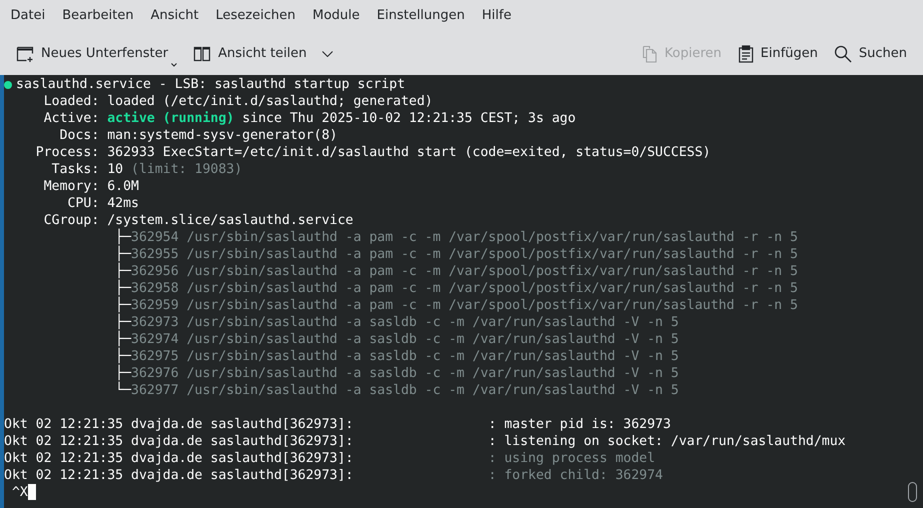 The width and height of the screenshot is (923, 508). Describe the element at coordinates (464, 288) in the screenshot. I see `terminal-text: 362958 /usr/sbin/saslauthd -a pam -c -m /var/spool/postfix/var/run/saslauthd -r -n 5` at that location.